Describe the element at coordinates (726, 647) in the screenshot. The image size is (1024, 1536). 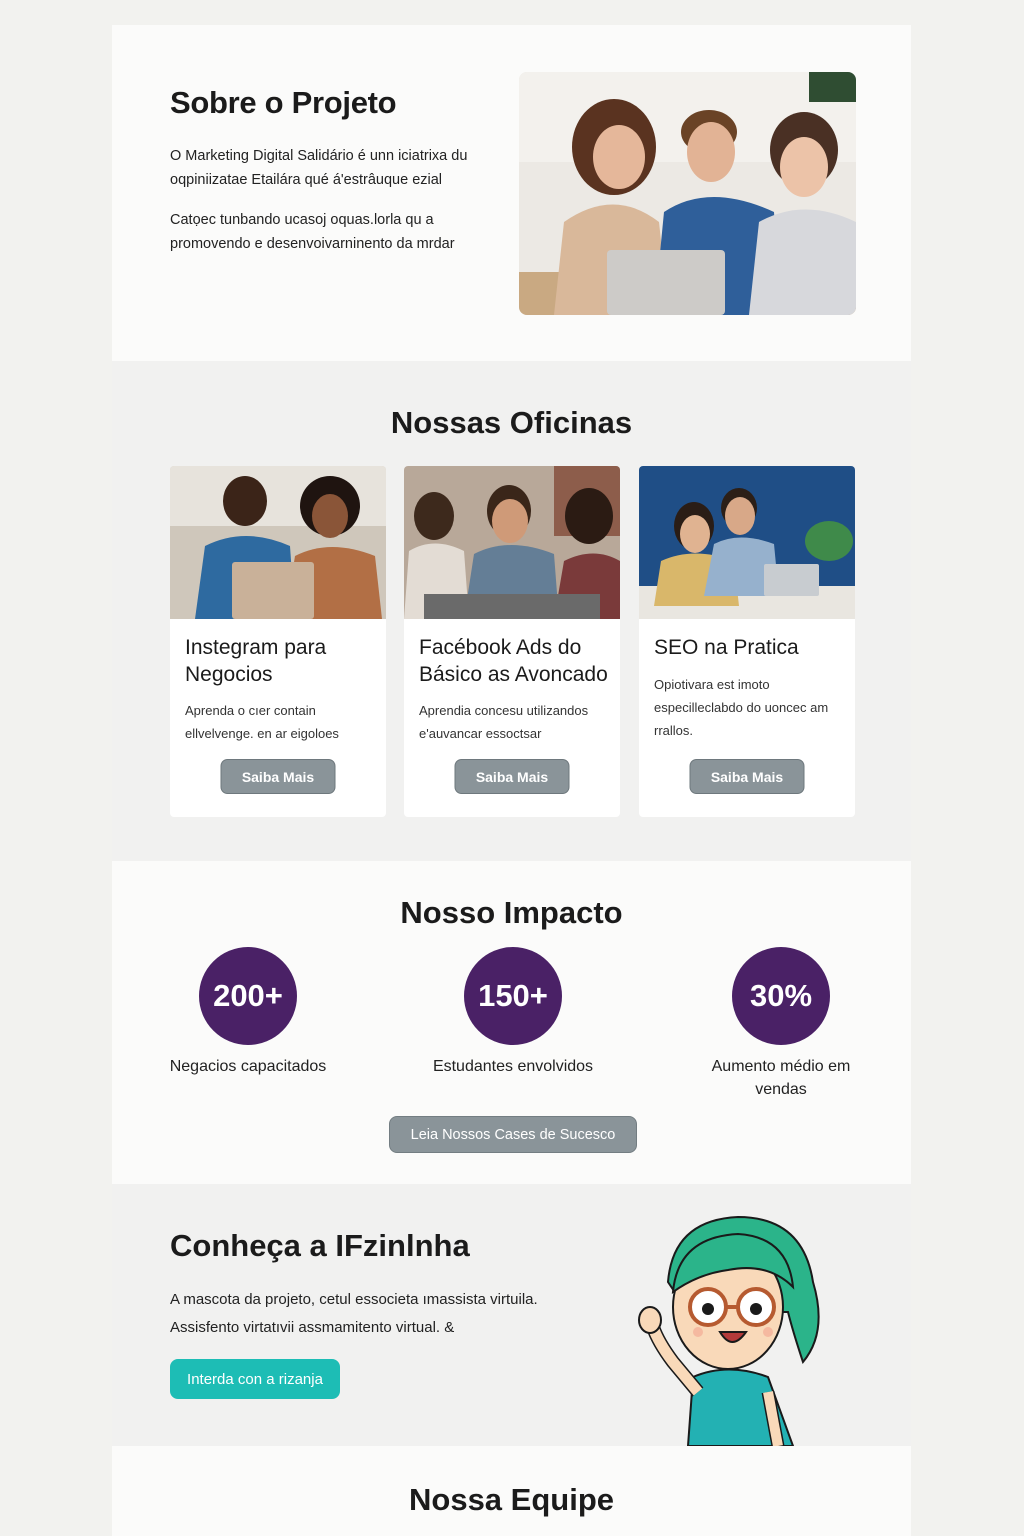
I see `workshop-title: SEO na Pratica` at that location.